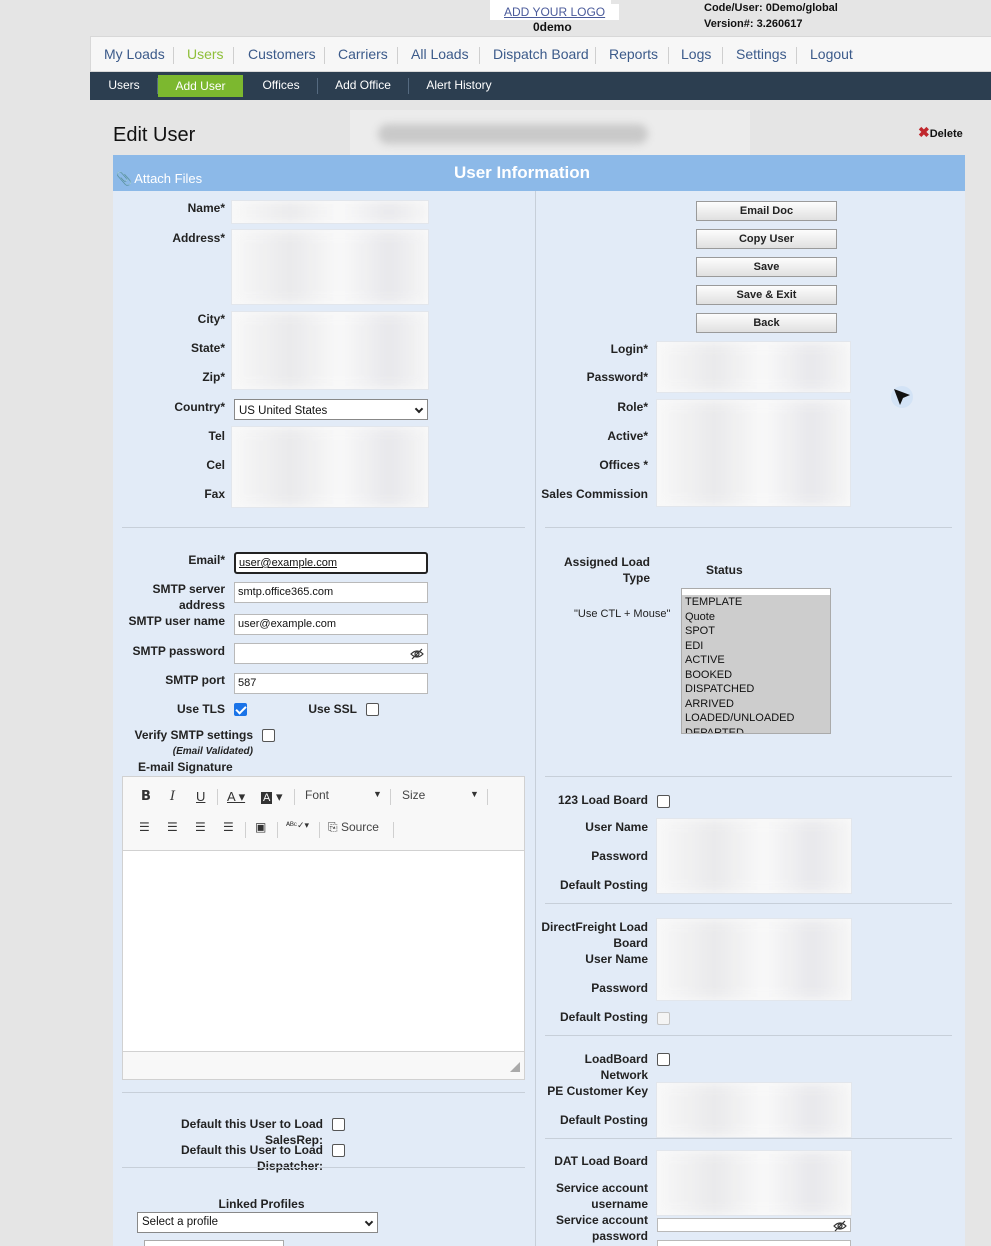  I want to click on loadboard-network-label: LoadBoard Network, so click(616, 1067).